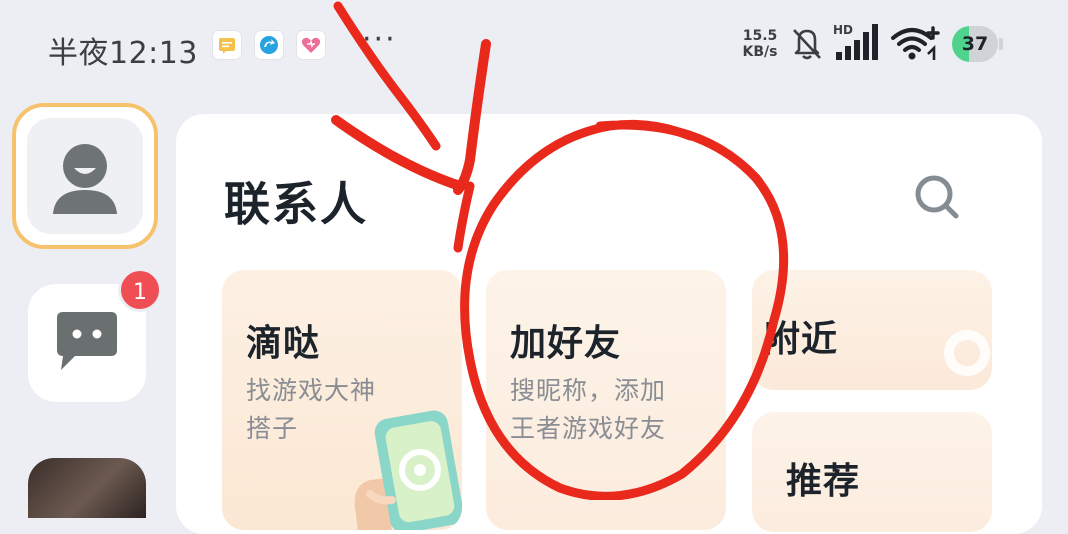 The image size is (1068, 534). I want to click on card-title: 滴哒, so click(283, 343).